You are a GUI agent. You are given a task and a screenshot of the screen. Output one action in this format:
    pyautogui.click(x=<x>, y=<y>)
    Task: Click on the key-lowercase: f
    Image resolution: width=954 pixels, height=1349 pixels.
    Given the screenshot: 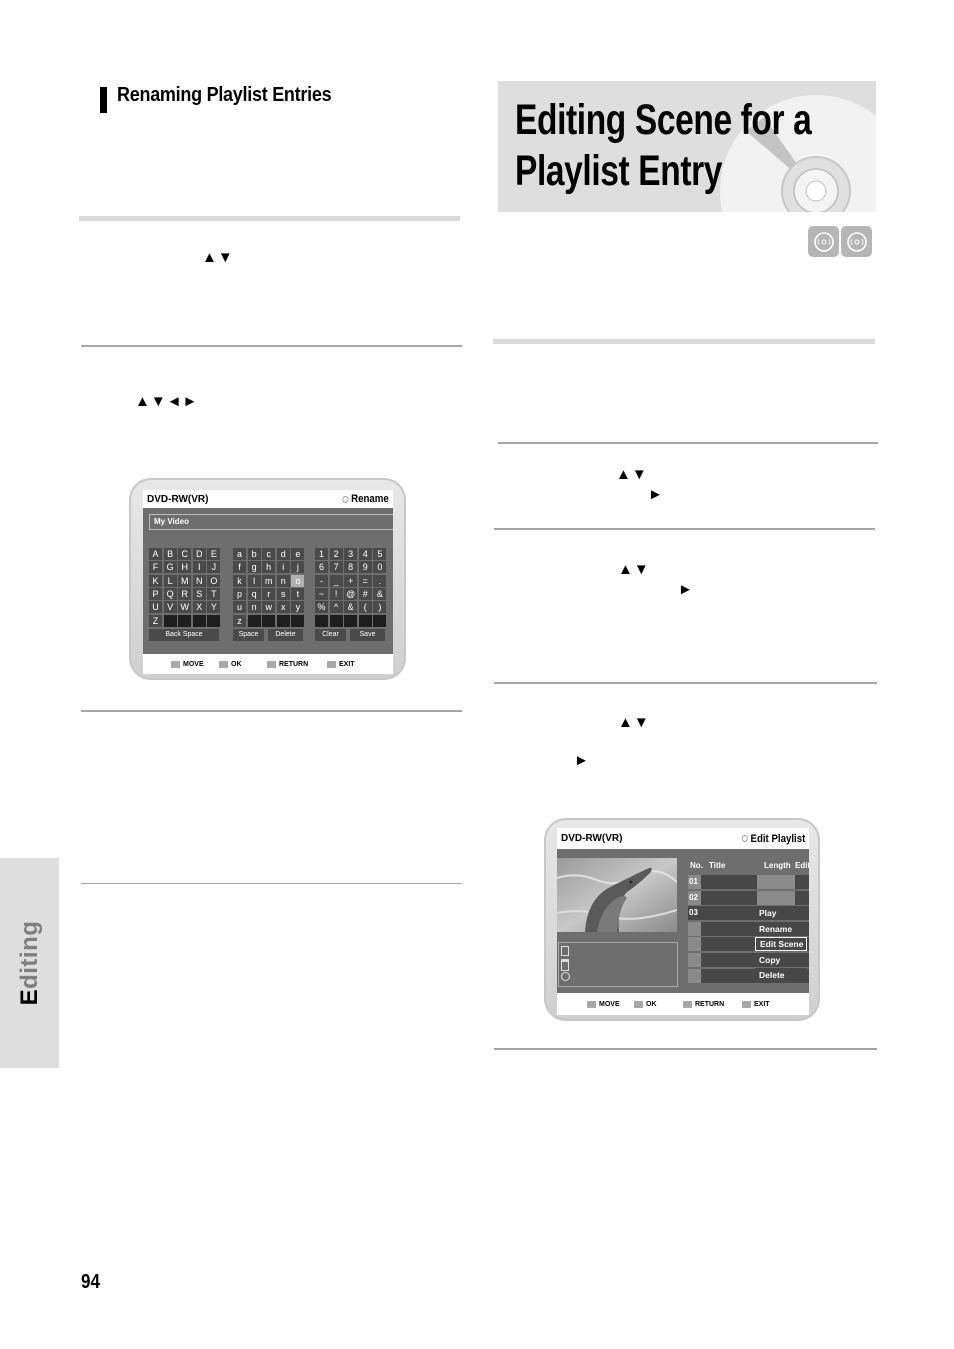 What is the action you would take?
    pyautogui.click(x=239, y=567)
    